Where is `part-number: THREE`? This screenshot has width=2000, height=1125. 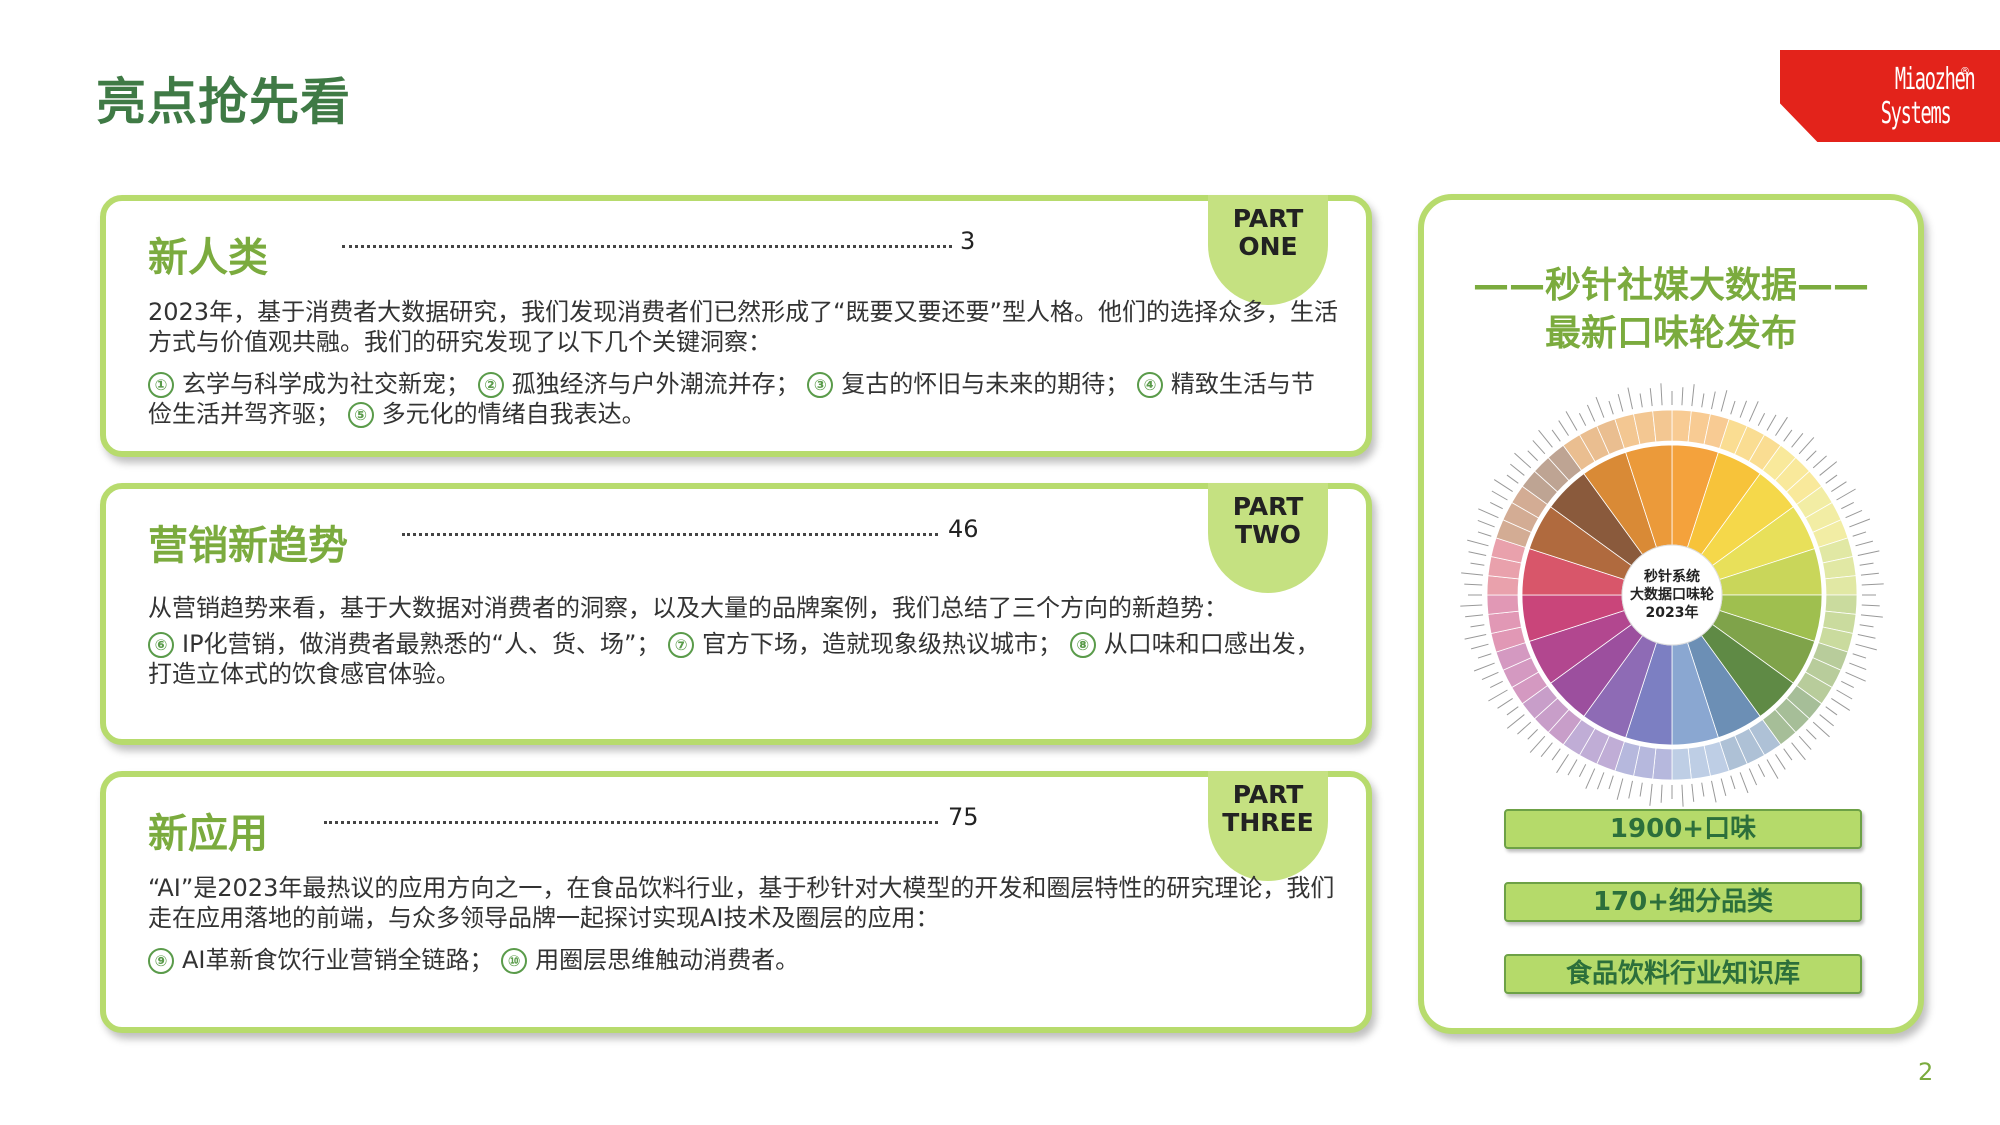
part-number: THREE is located at coordinates (1268, 822).